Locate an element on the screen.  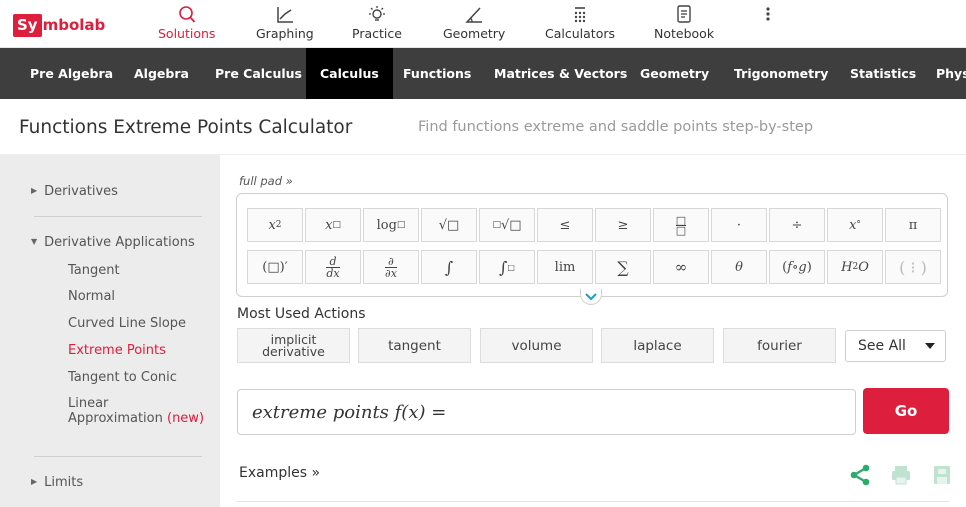
key-sum: ∑ is located at coordinates (623, 267).